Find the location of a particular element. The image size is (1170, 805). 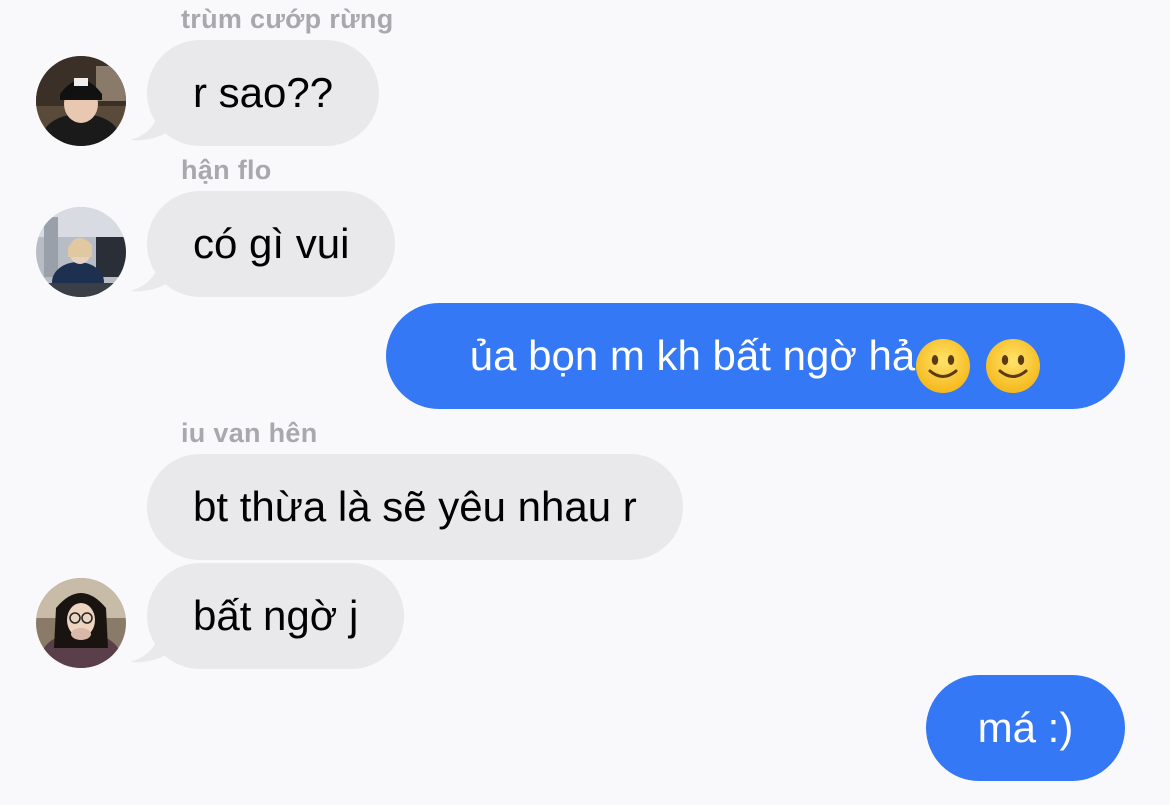

message-bubble-outgoing: ủa bọn m kh bất ngờ hả is located at coordinates (755, 356).